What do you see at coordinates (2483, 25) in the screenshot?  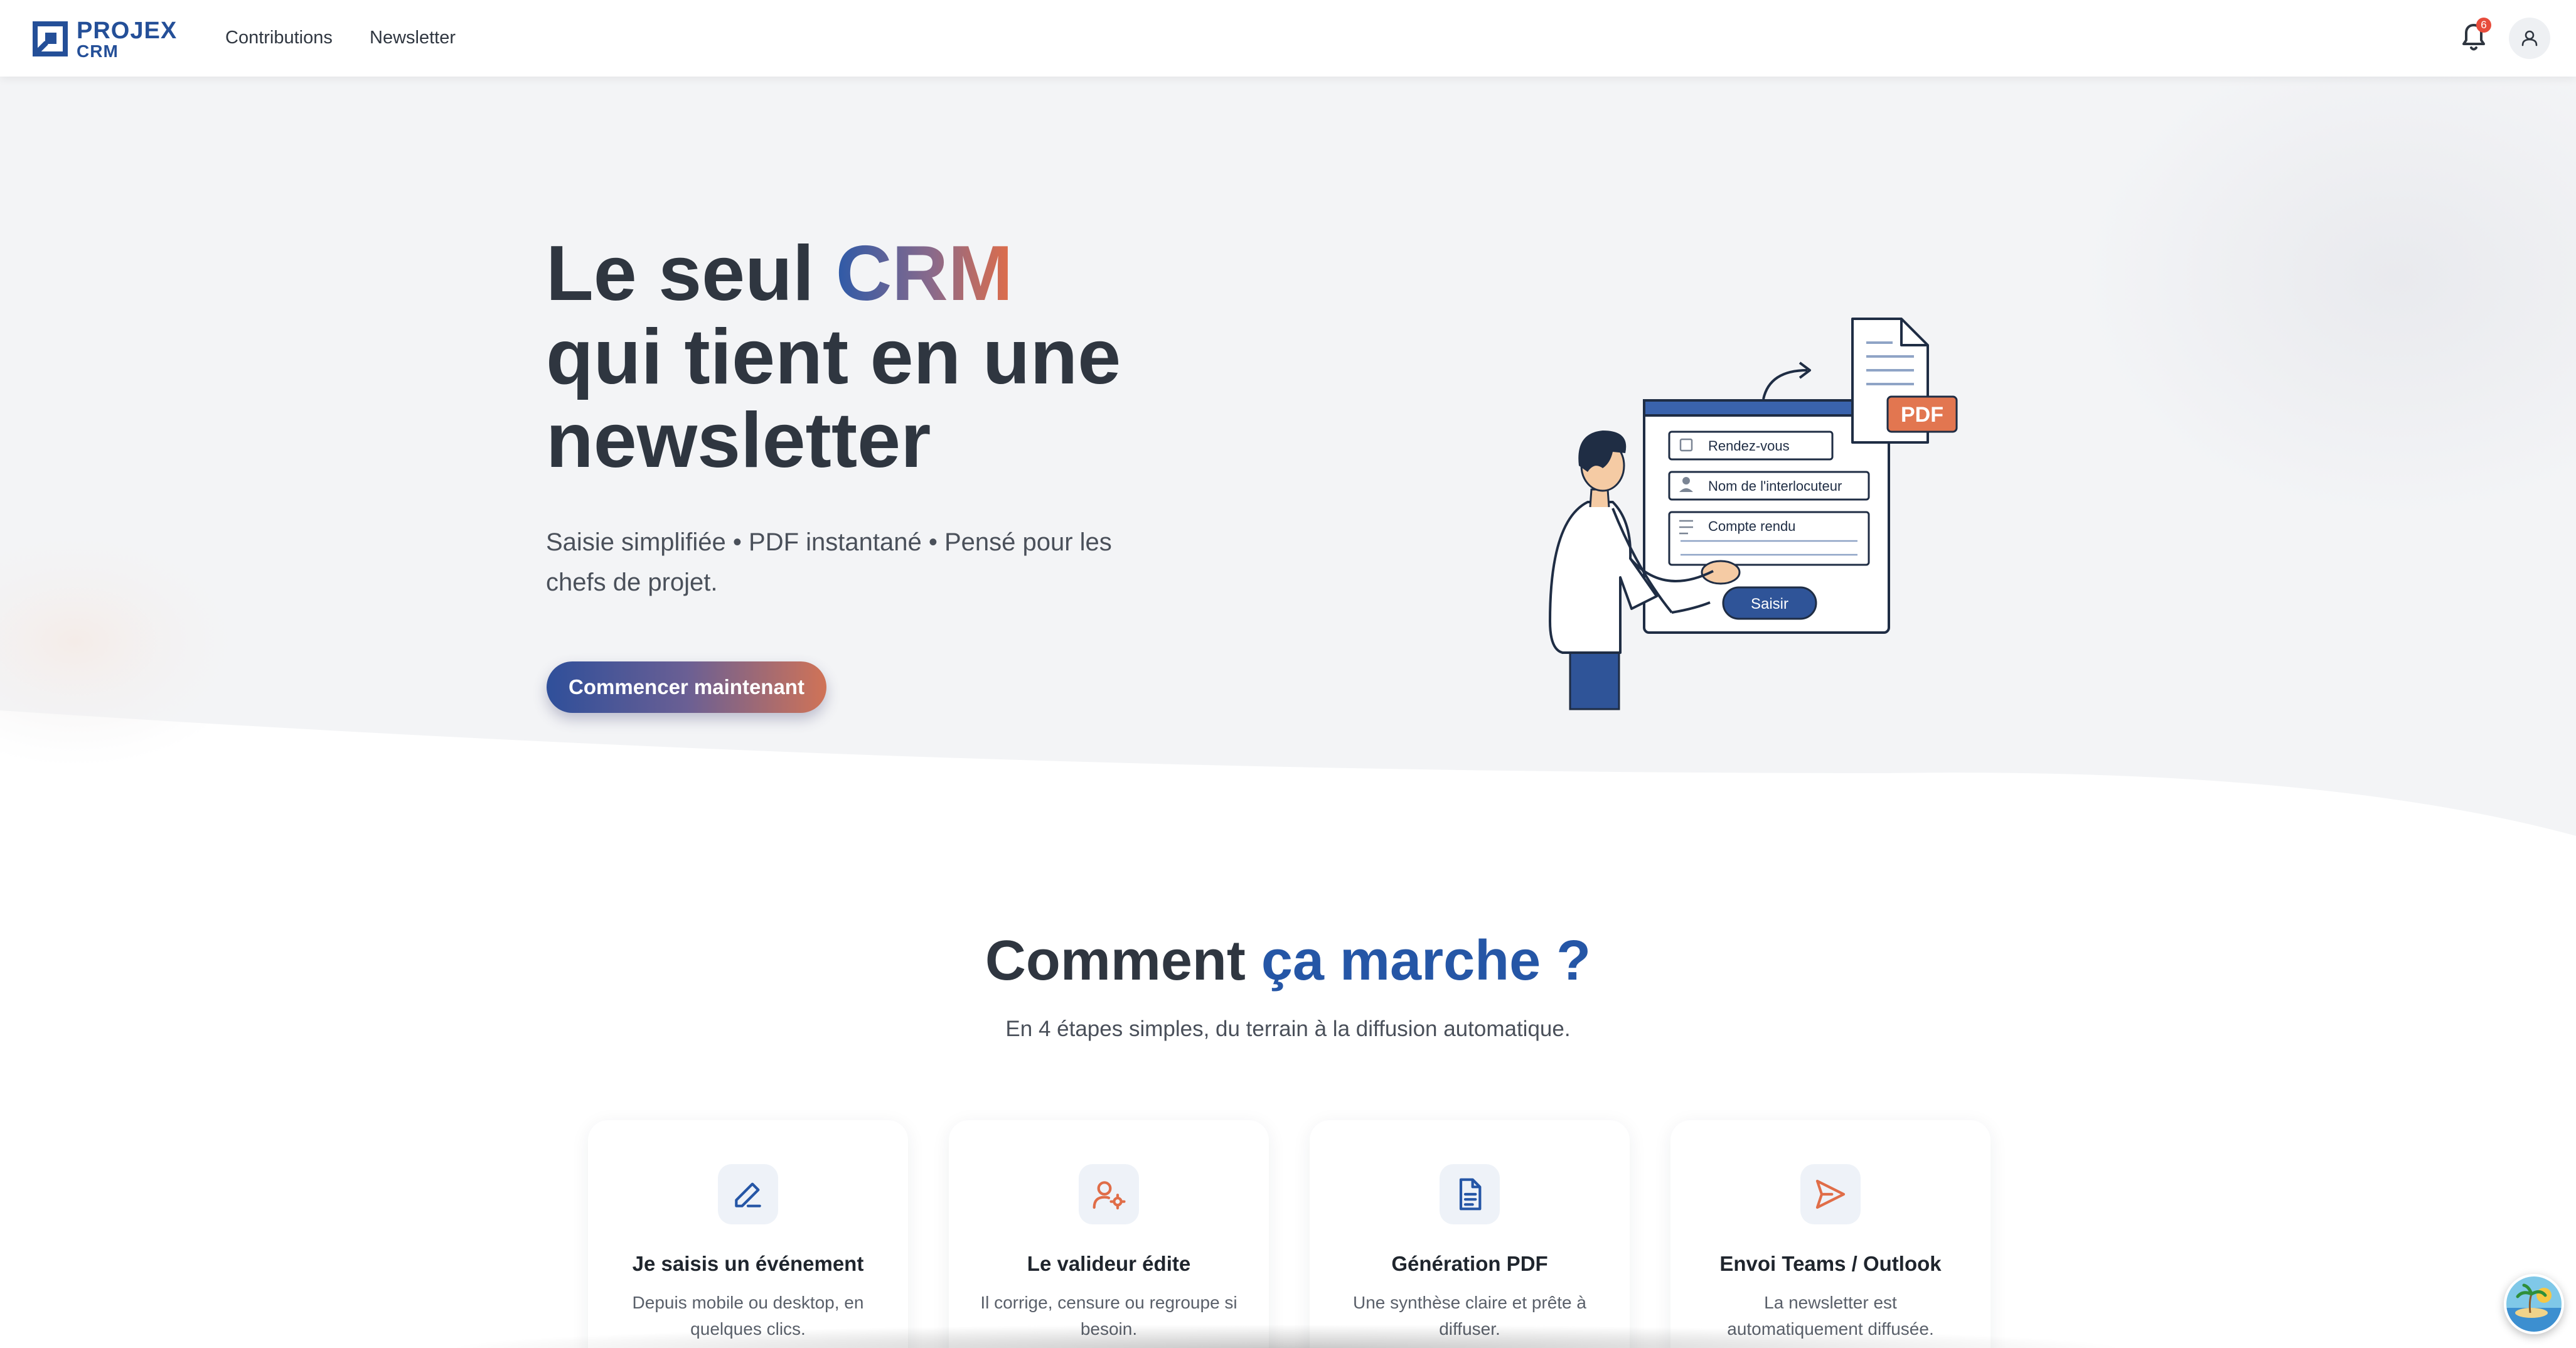 I see `notification-count-badge: 6` at bounding box center [2483, 25].